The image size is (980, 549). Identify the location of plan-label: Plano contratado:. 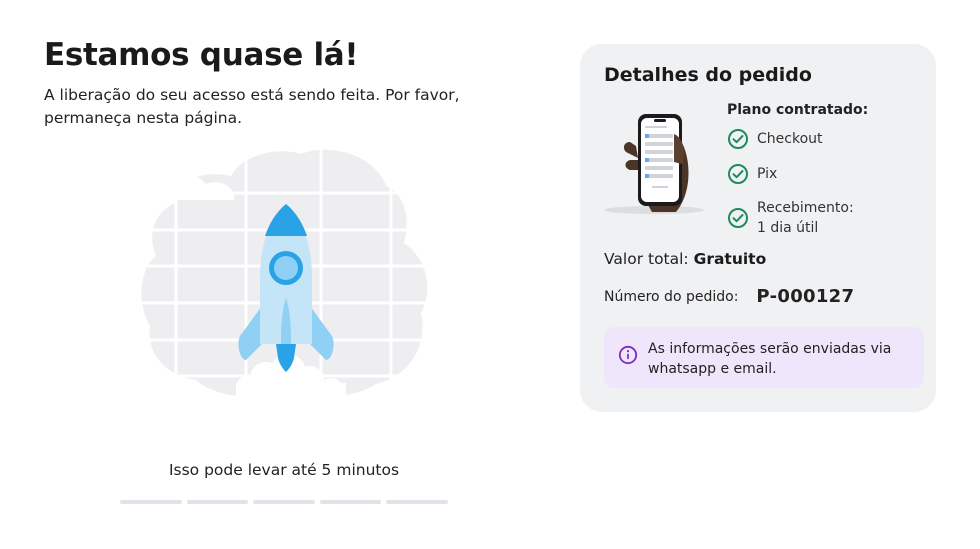
(798, 110).